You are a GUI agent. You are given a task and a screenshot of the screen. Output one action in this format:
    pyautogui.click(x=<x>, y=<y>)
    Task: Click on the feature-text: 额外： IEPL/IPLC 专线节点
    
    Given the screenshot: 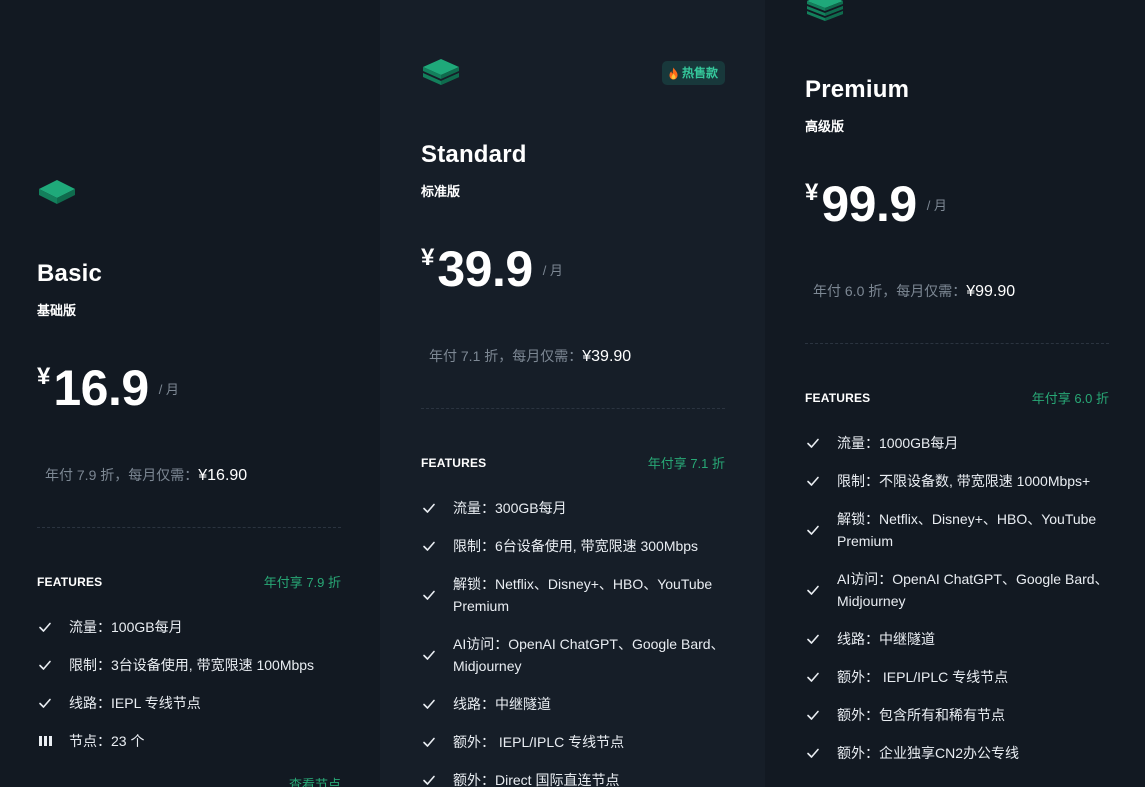 What is the action you would take?
    pyautogui.click(x=539, y=742)
    